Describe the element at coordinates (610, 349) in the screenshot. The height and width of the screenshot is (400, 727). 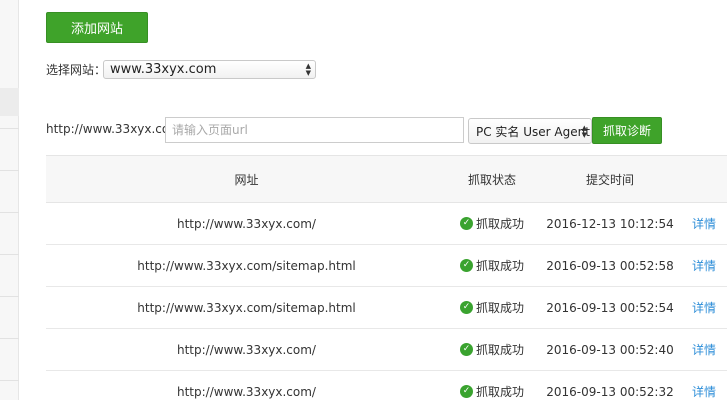
I see `row-time: 2016-09-13 00:52:40` at that location.